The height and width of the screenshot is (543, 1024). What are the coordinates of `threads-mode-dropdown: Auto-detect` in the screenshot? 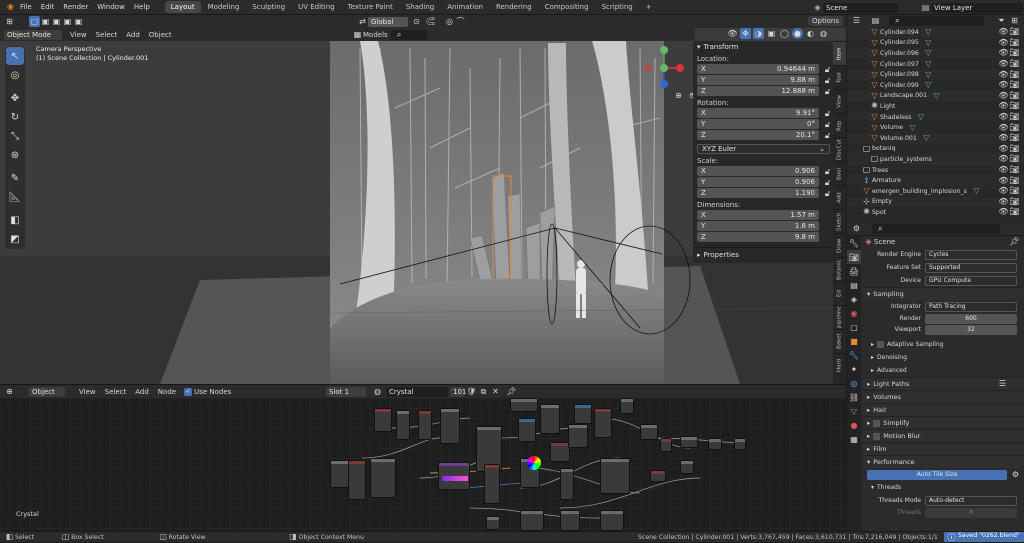 It's located at (971, 500).